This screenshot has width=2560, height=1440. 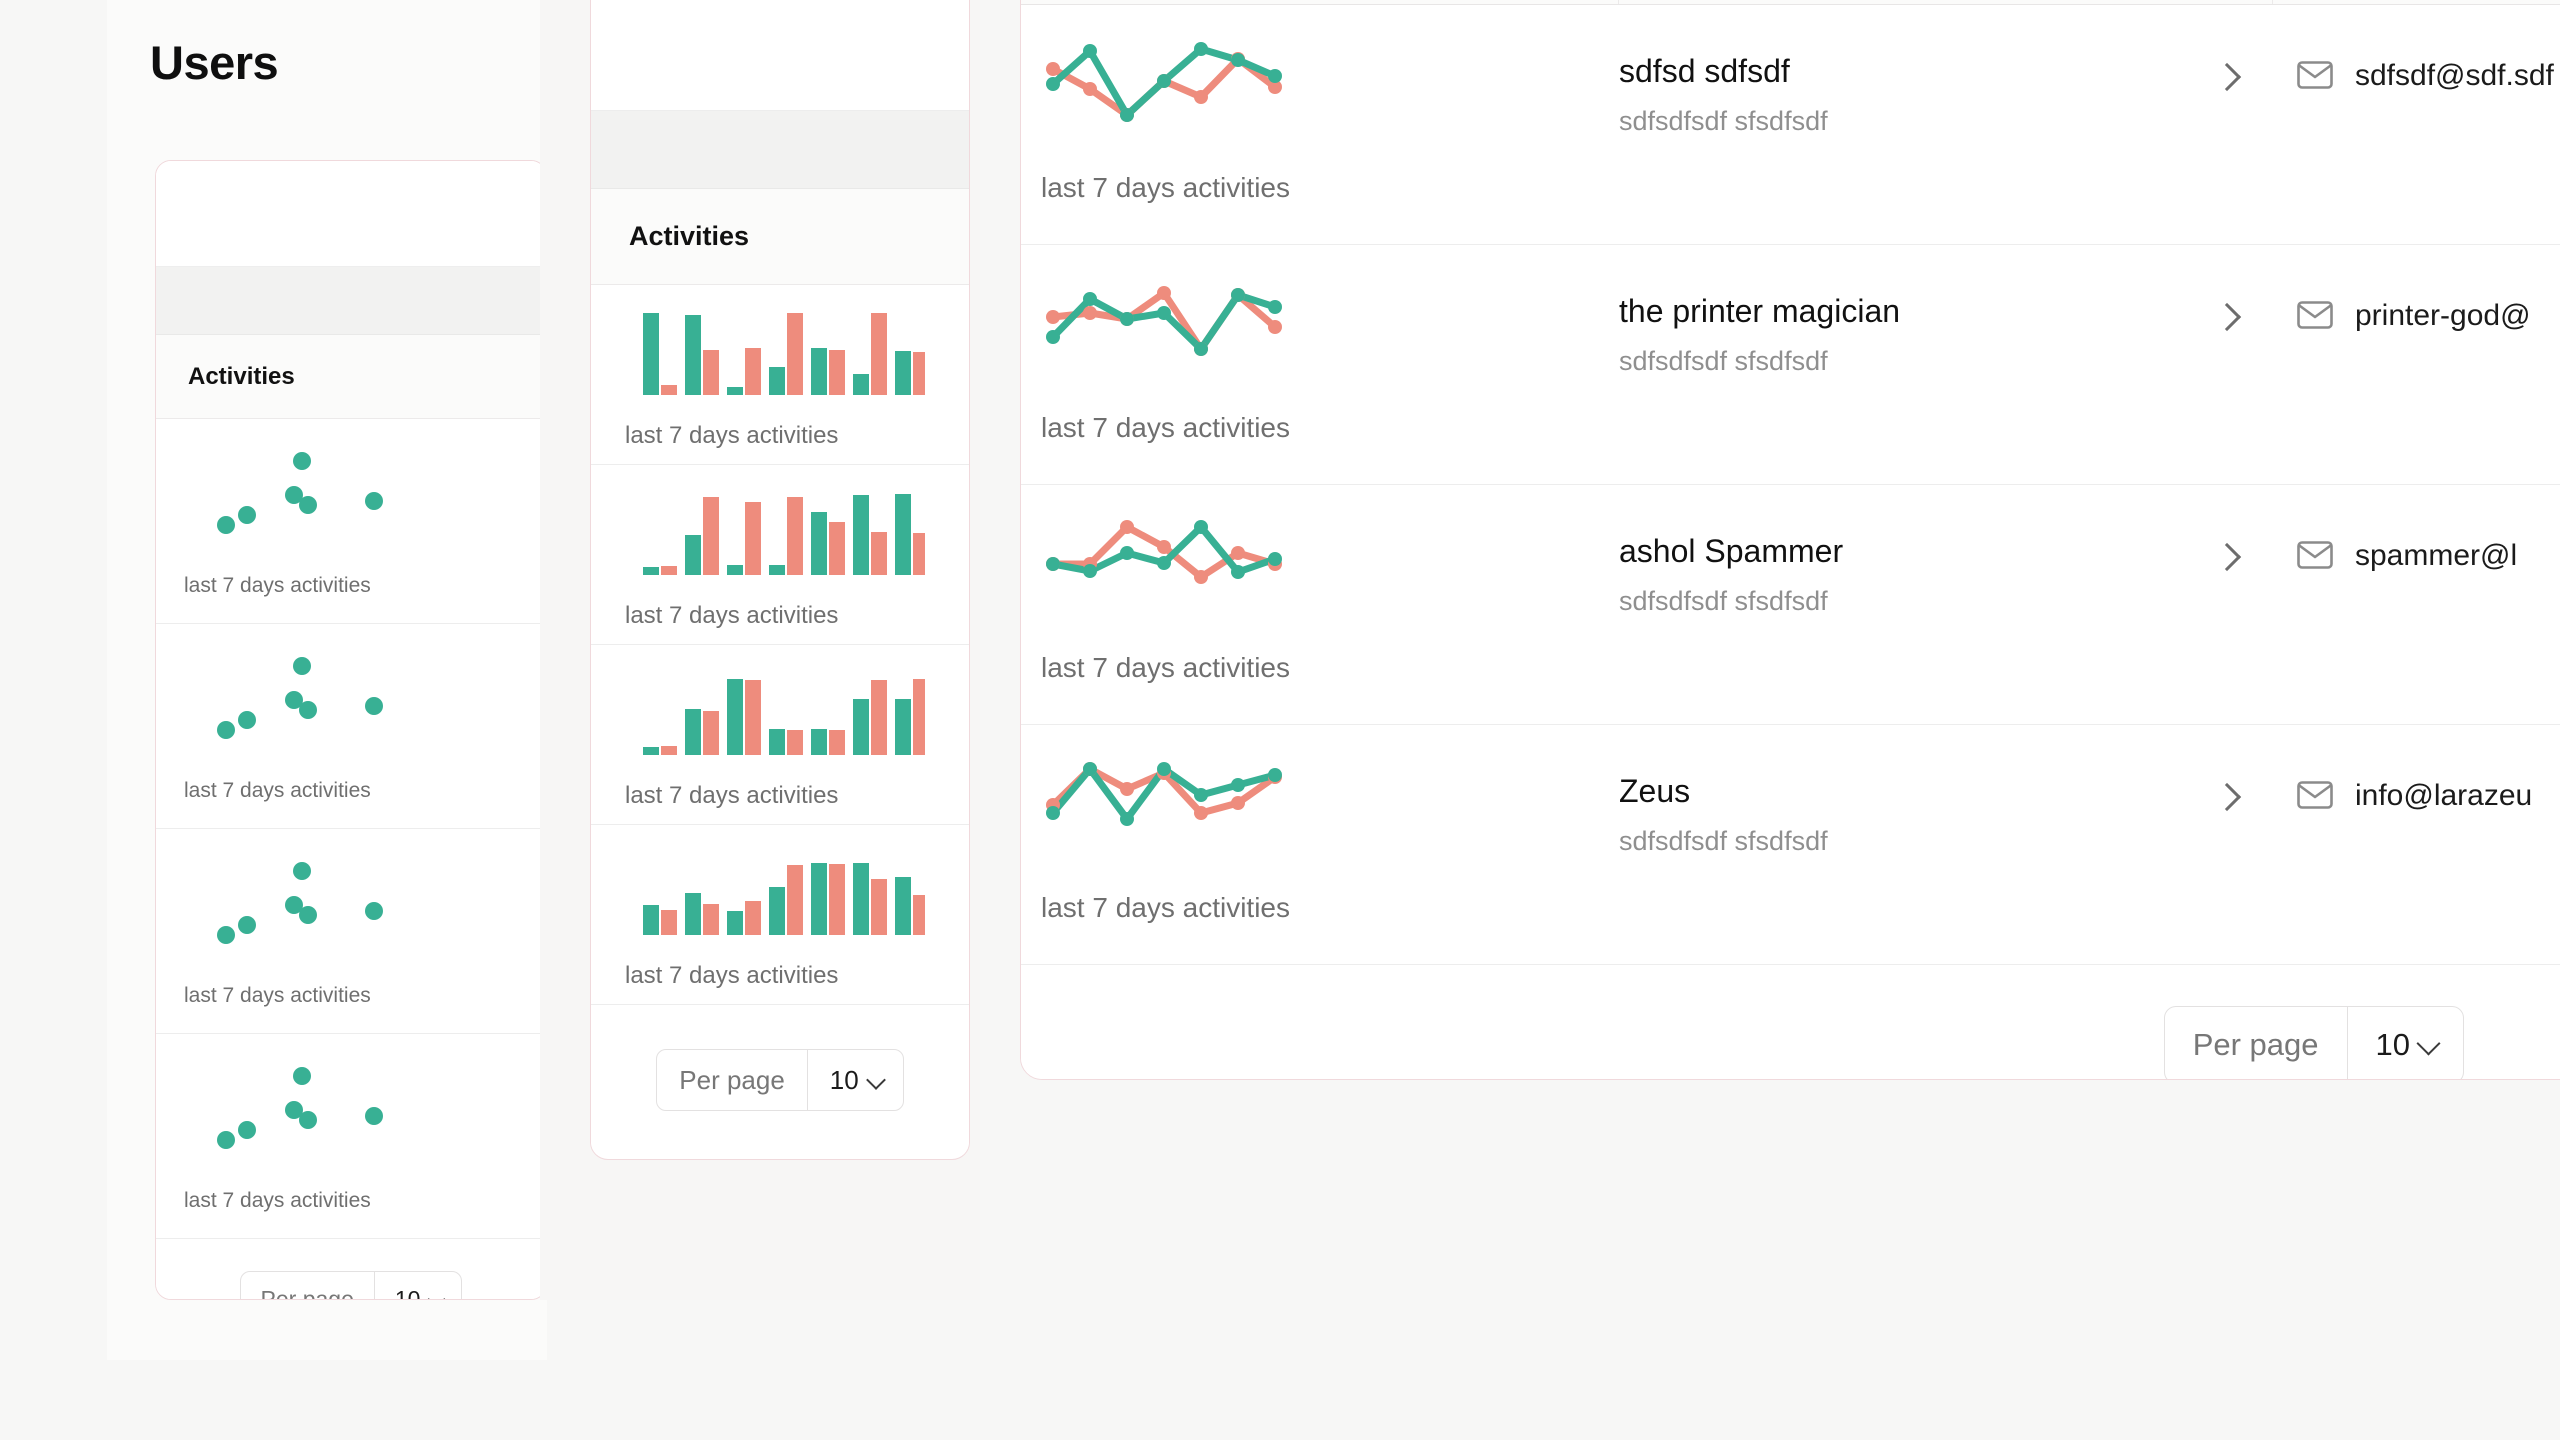 What do you see at coordinates (1790, 1022) in the screenshot?
I see `pagination-bar-front: Per page 10` at bounding box center [1790, 1022].